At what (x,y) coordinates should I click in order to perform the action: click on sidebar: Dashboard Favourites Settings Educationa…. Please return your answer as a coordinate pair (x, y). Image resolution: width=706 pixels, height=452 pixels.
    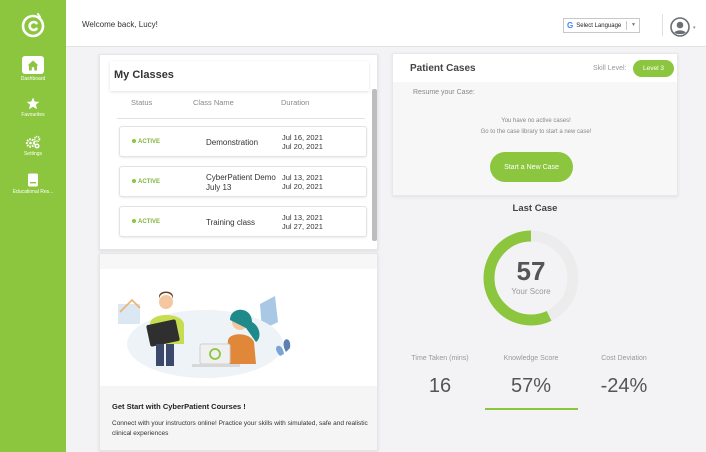
    Looking at the image, I should click on (33, 226).